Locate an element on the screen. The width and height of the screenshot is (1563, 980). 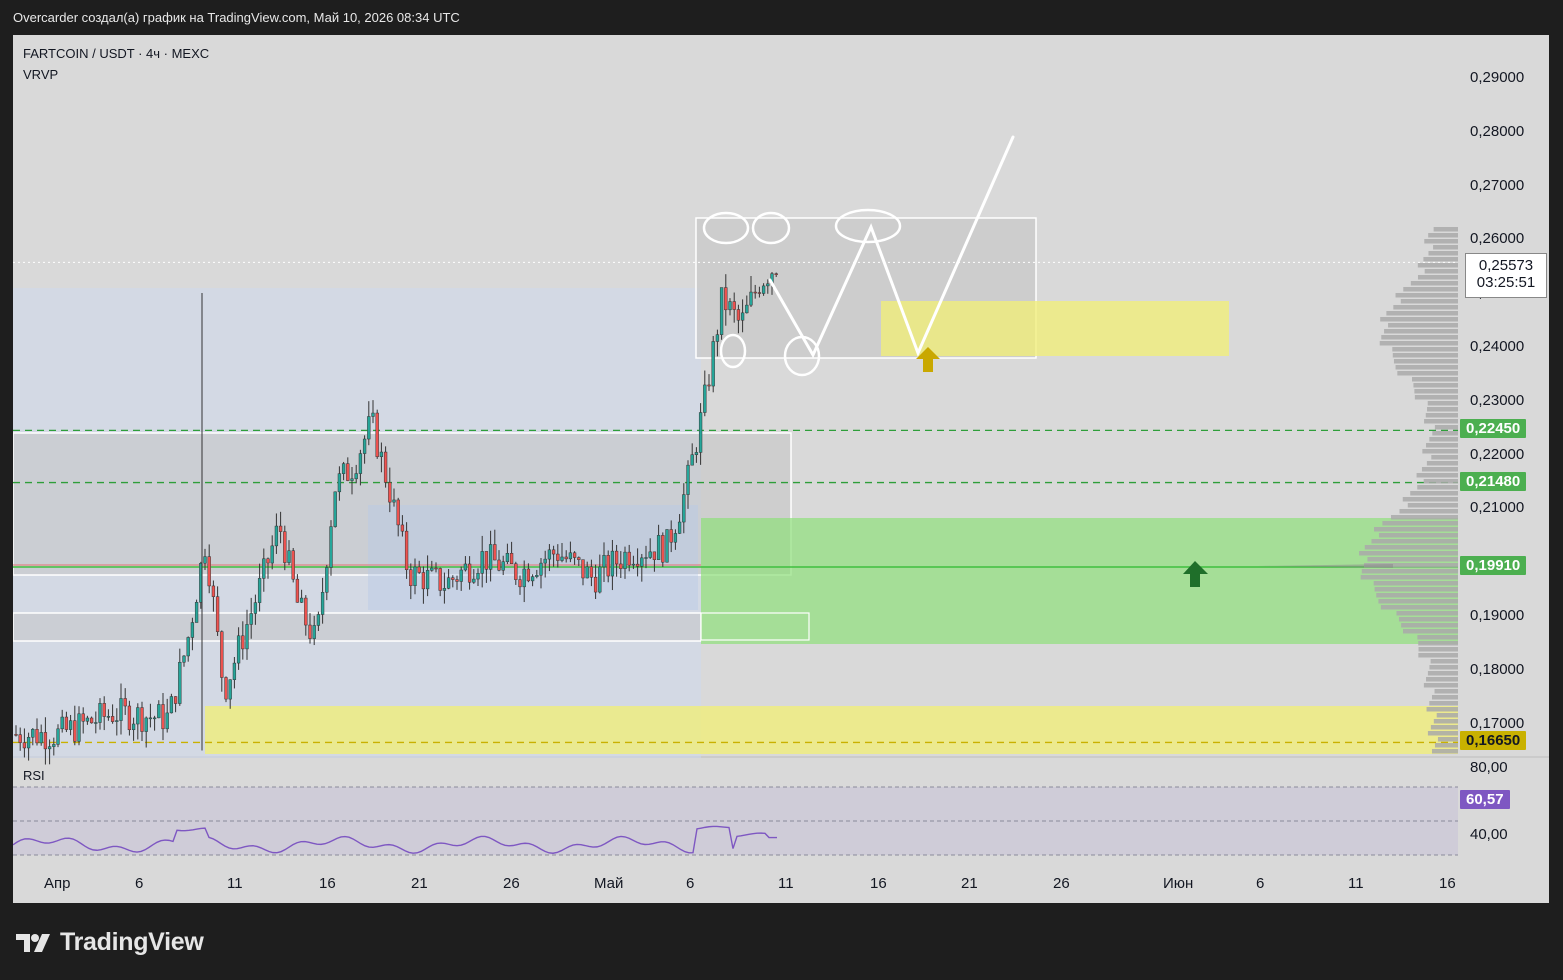
price-level-tag: 0,16650 is located at coordinates (1493, 741).